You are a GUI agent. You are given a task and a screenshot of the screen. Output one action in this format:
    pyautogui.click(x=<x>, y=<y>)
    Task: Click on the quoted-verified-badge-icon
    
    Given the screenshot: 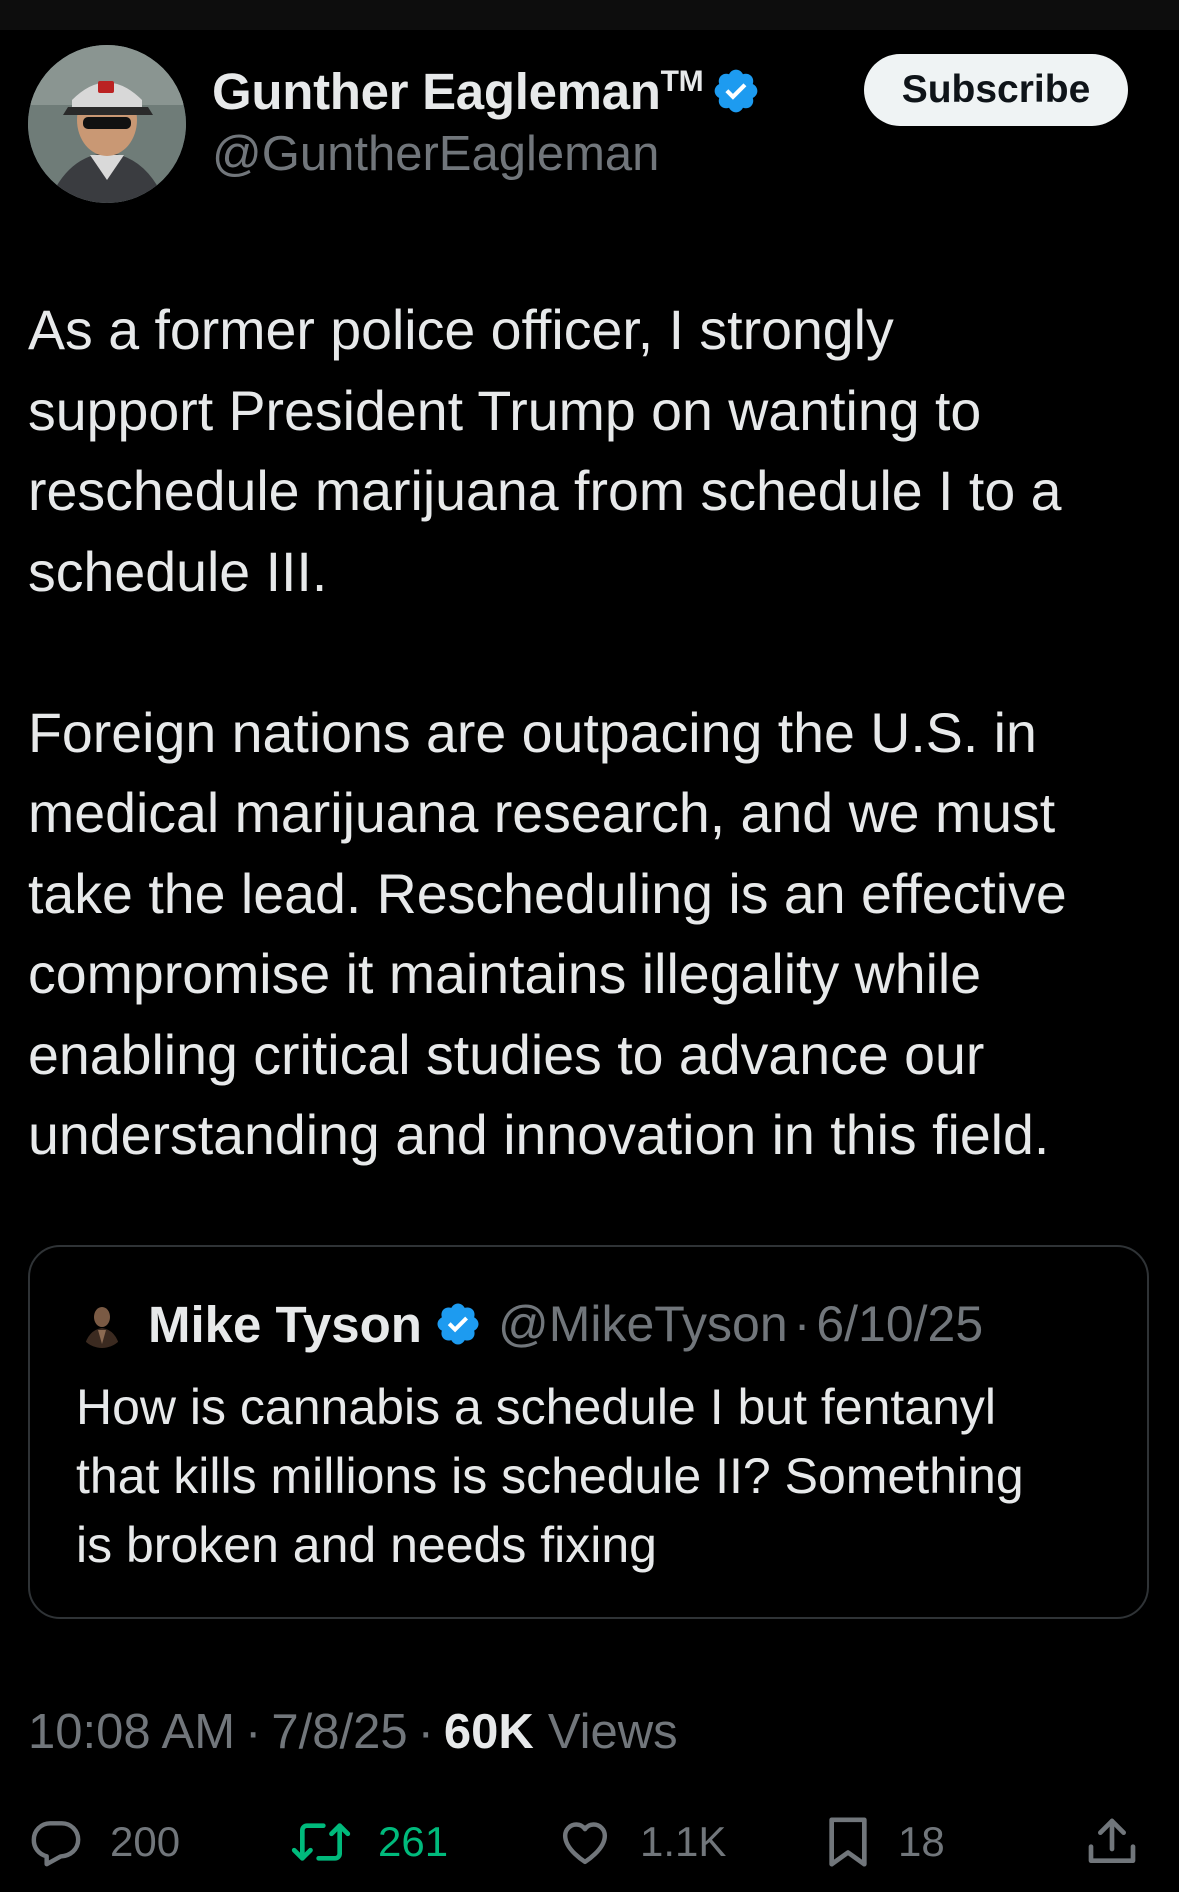 What is the action you would take?
    pyautogui.click(x=458, y=1324)
    